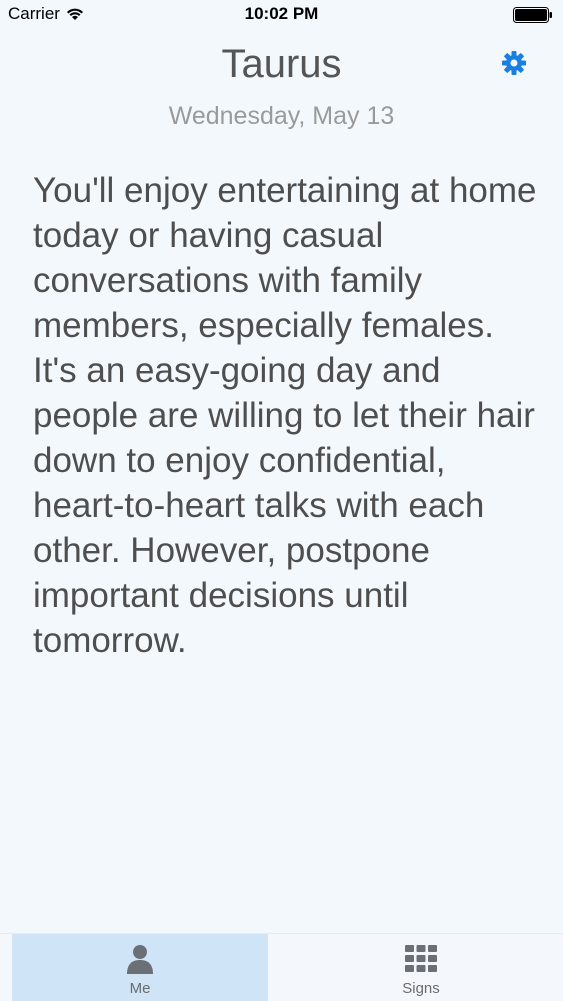 The width and height of the screenshot is (563, 1001). I want to click on tab-signs: Signs, so click(421, 967).